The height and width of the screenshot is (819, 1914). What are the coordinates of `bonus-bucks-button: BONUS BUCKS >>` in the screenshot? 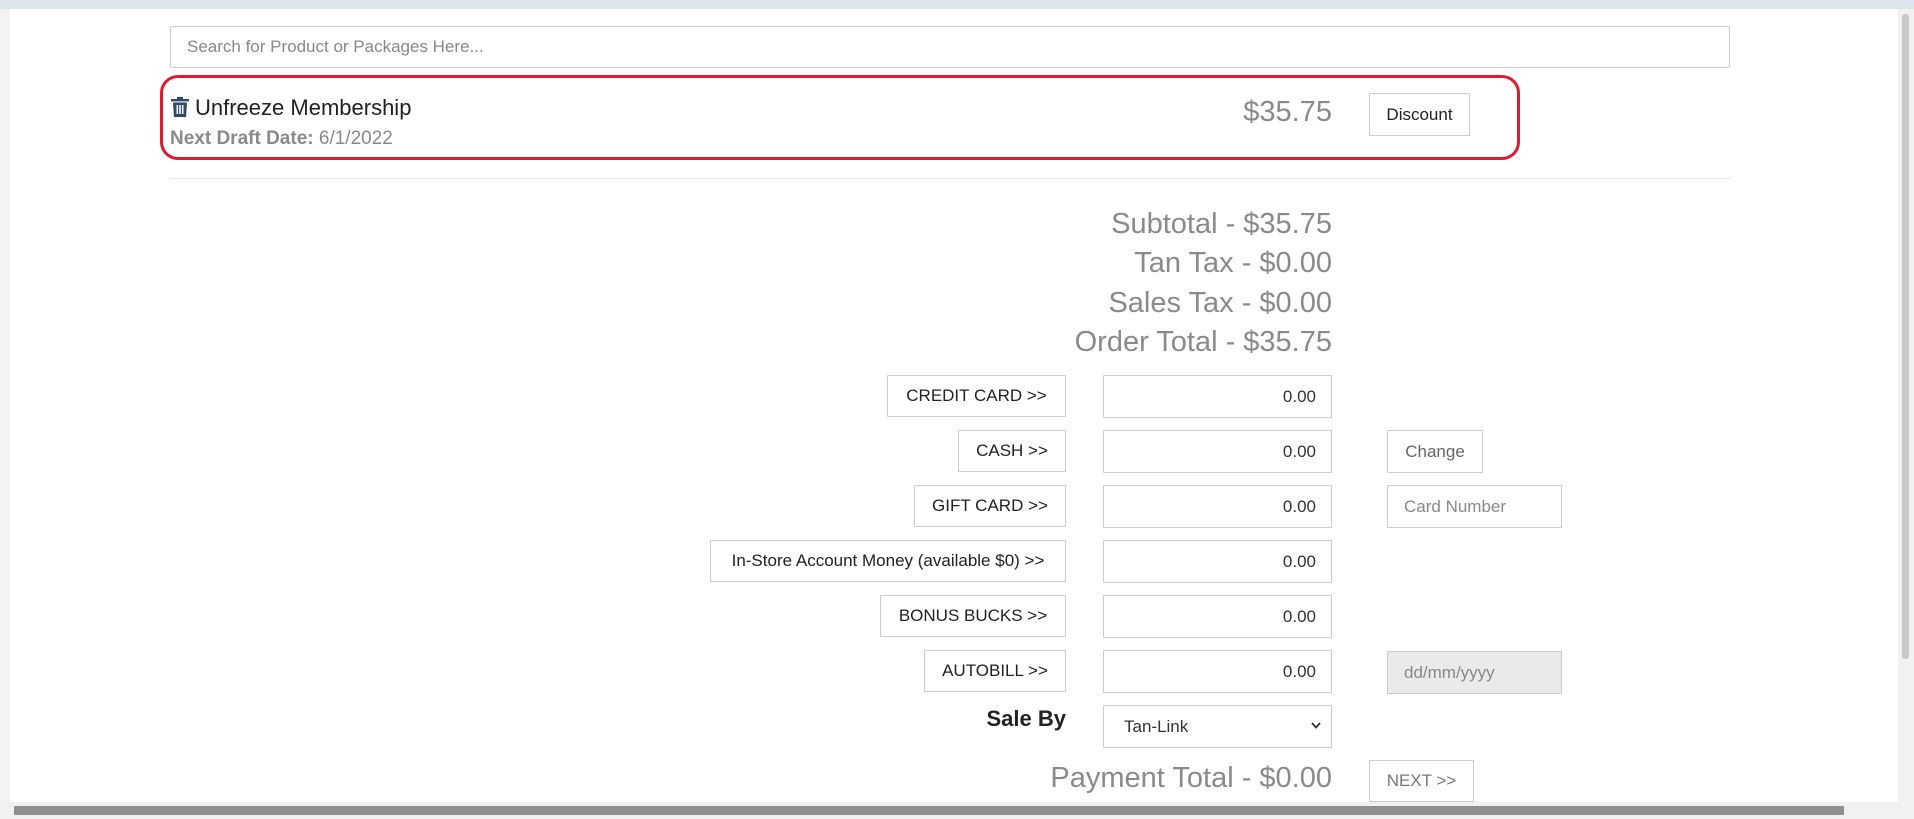 It's located at (973, 616).